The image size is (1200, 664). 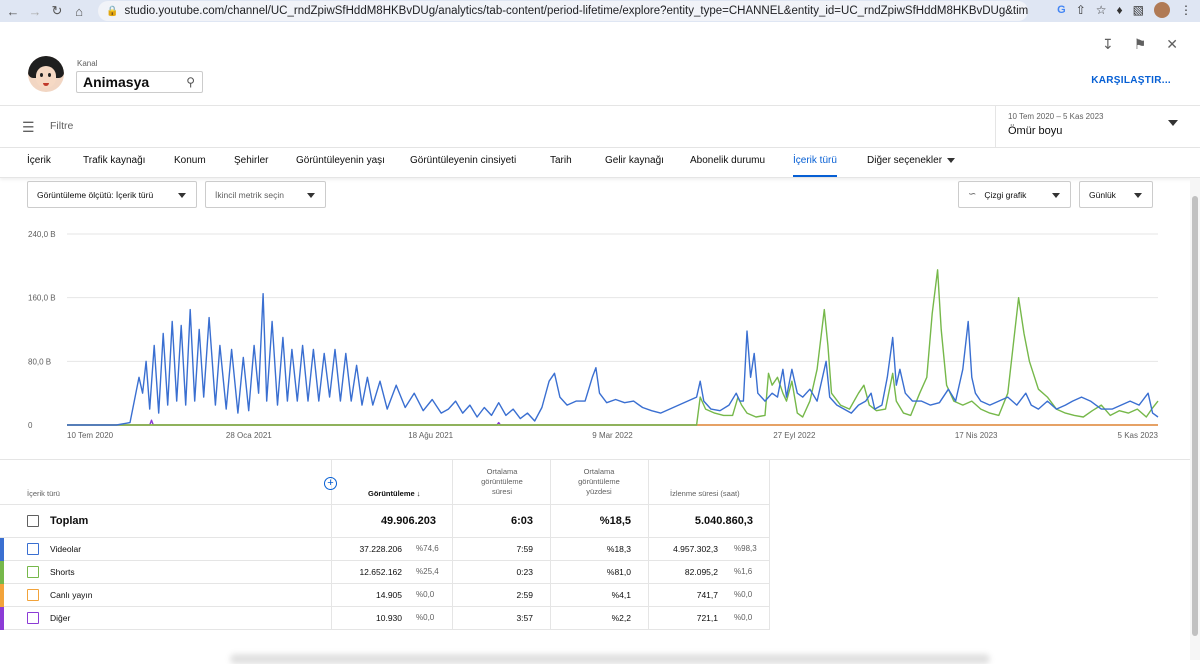 What do you see at coordinates (794, 435) in the screenshot?
I see `x-tick-label: 27 Eyl 2022` at bounding box center [794, 435].